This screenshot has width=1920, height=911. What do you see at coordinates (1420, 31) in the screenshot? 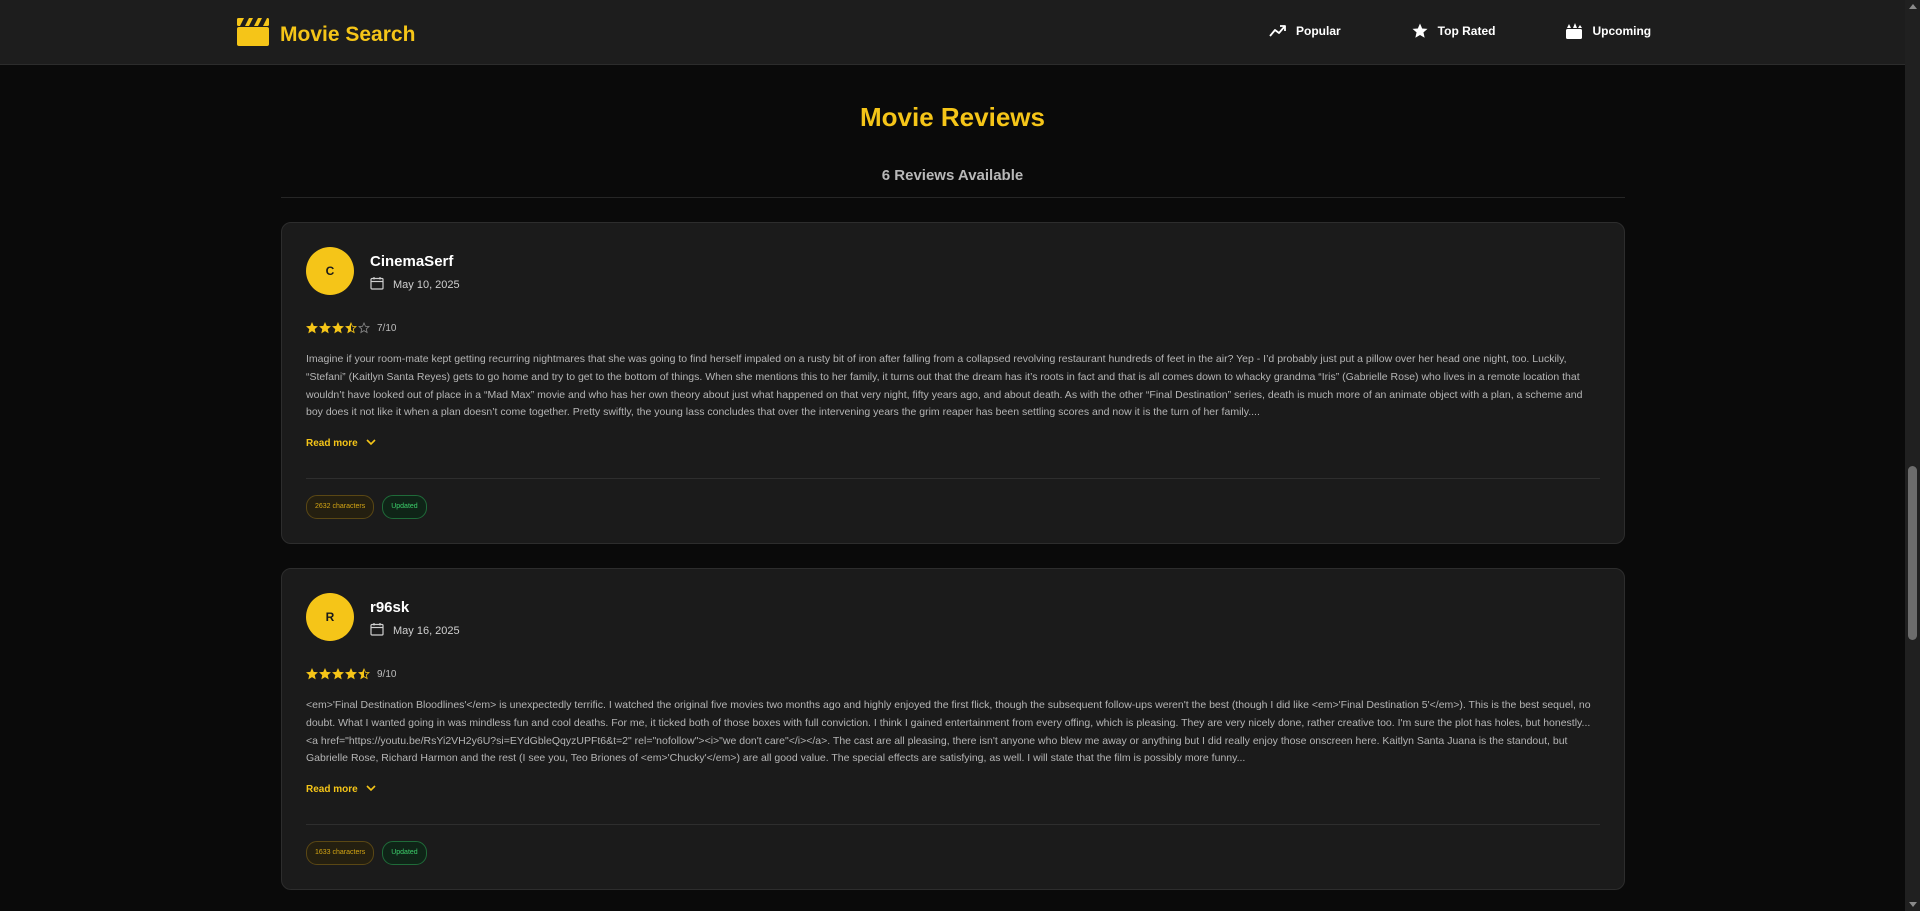
I see `star-icon` at bounding box center [1420, 31].